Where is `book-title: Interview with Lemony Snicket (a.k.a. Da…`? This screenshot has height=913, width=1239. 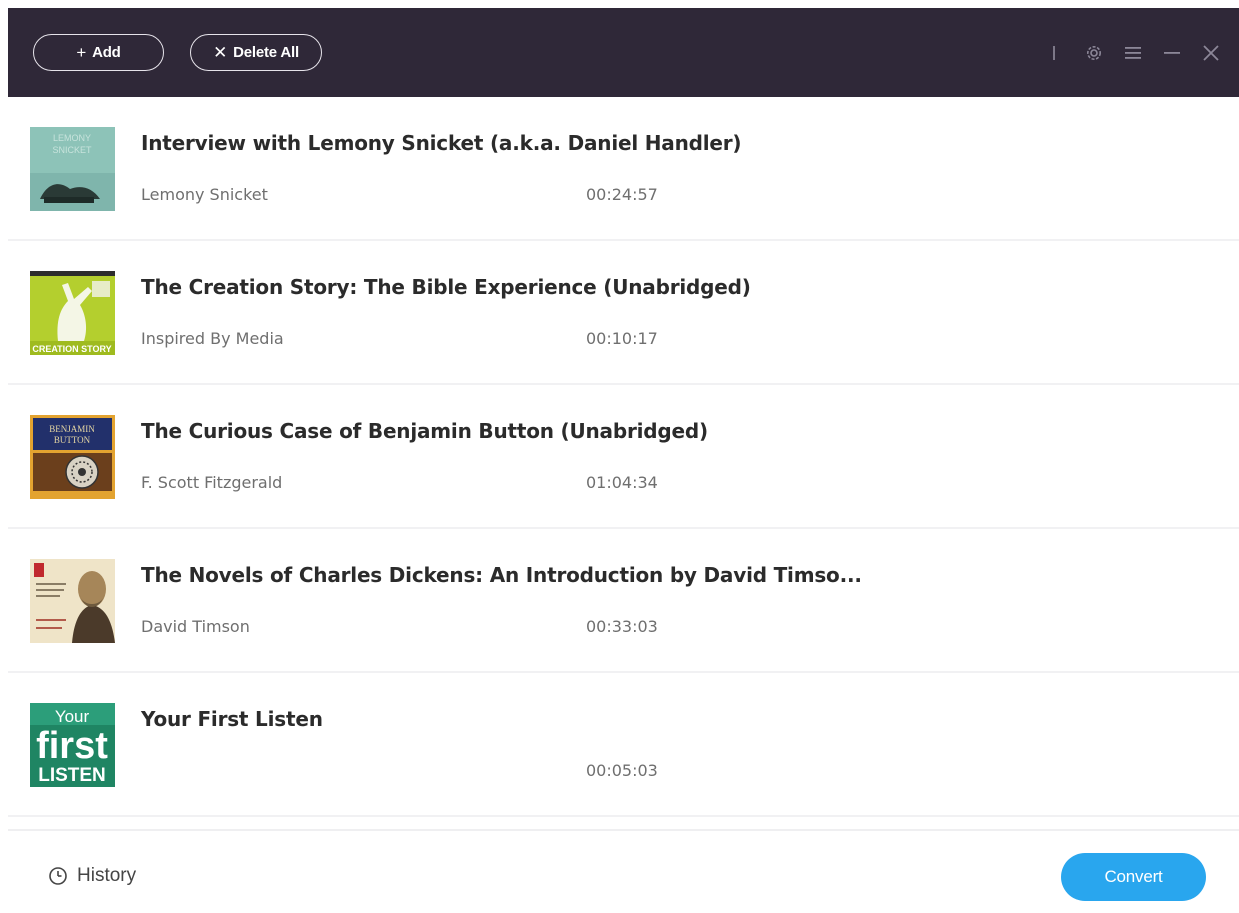
book-title: Interview with Lemony Snicket (a.k.a. Da… is located at coordinates (441, 143).